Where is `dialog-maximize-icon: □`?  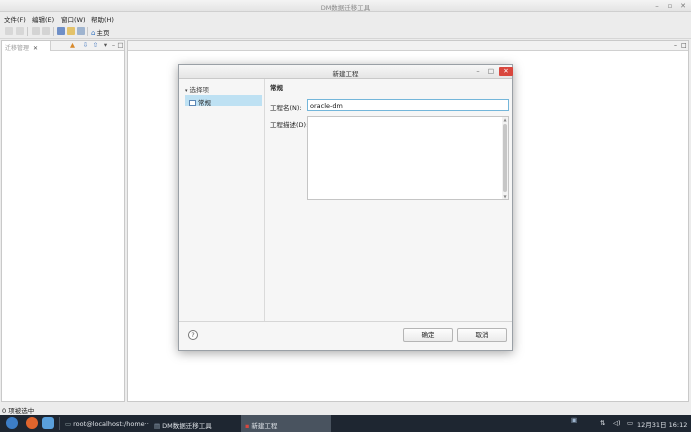
dialog-maximize-icon: □ is located at coordinates (491, 71).